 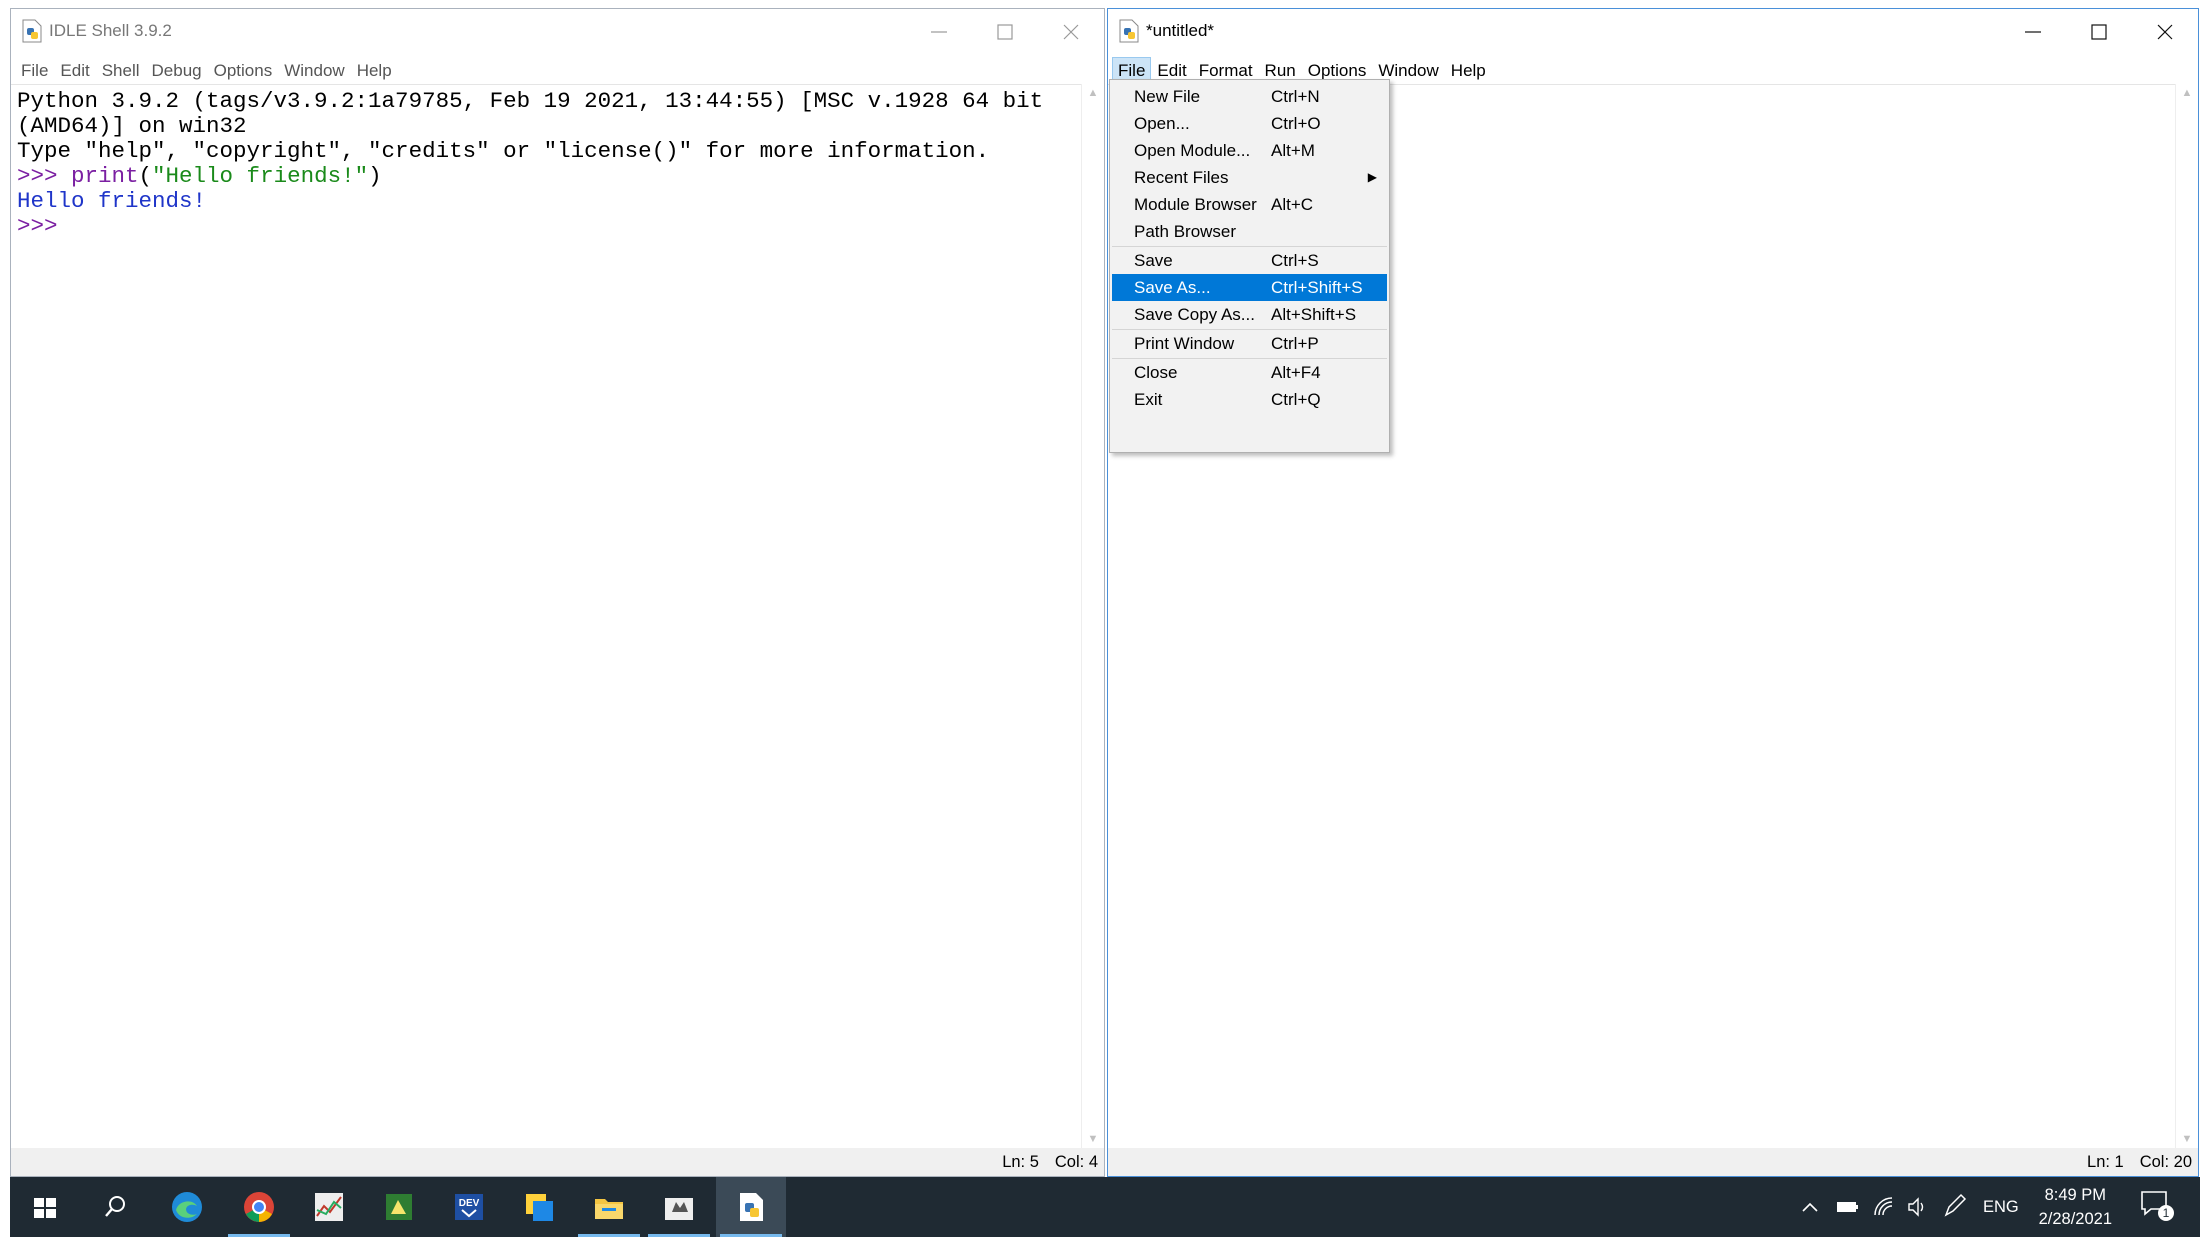 I want to click on shell-text-segment: print, so click(x=105, y=176).